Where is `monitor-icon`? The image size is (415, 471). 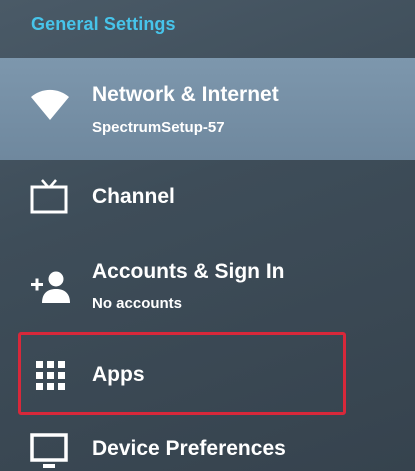 monitor-icon is located at coordinates (49, 452).